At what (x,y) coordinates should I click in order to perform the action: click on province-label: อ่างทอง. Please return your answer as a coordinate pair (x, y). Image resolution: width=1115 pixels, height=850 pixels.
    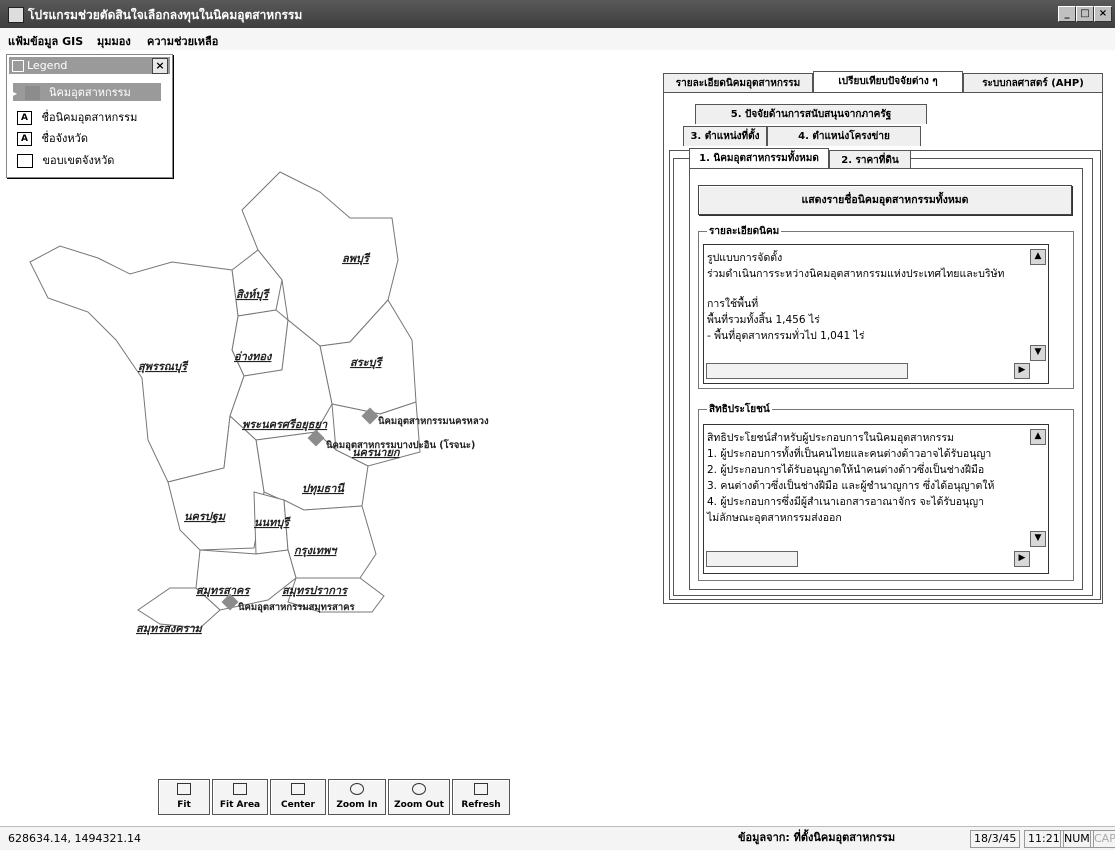
    Looking at the image, I should click on (253, 356).